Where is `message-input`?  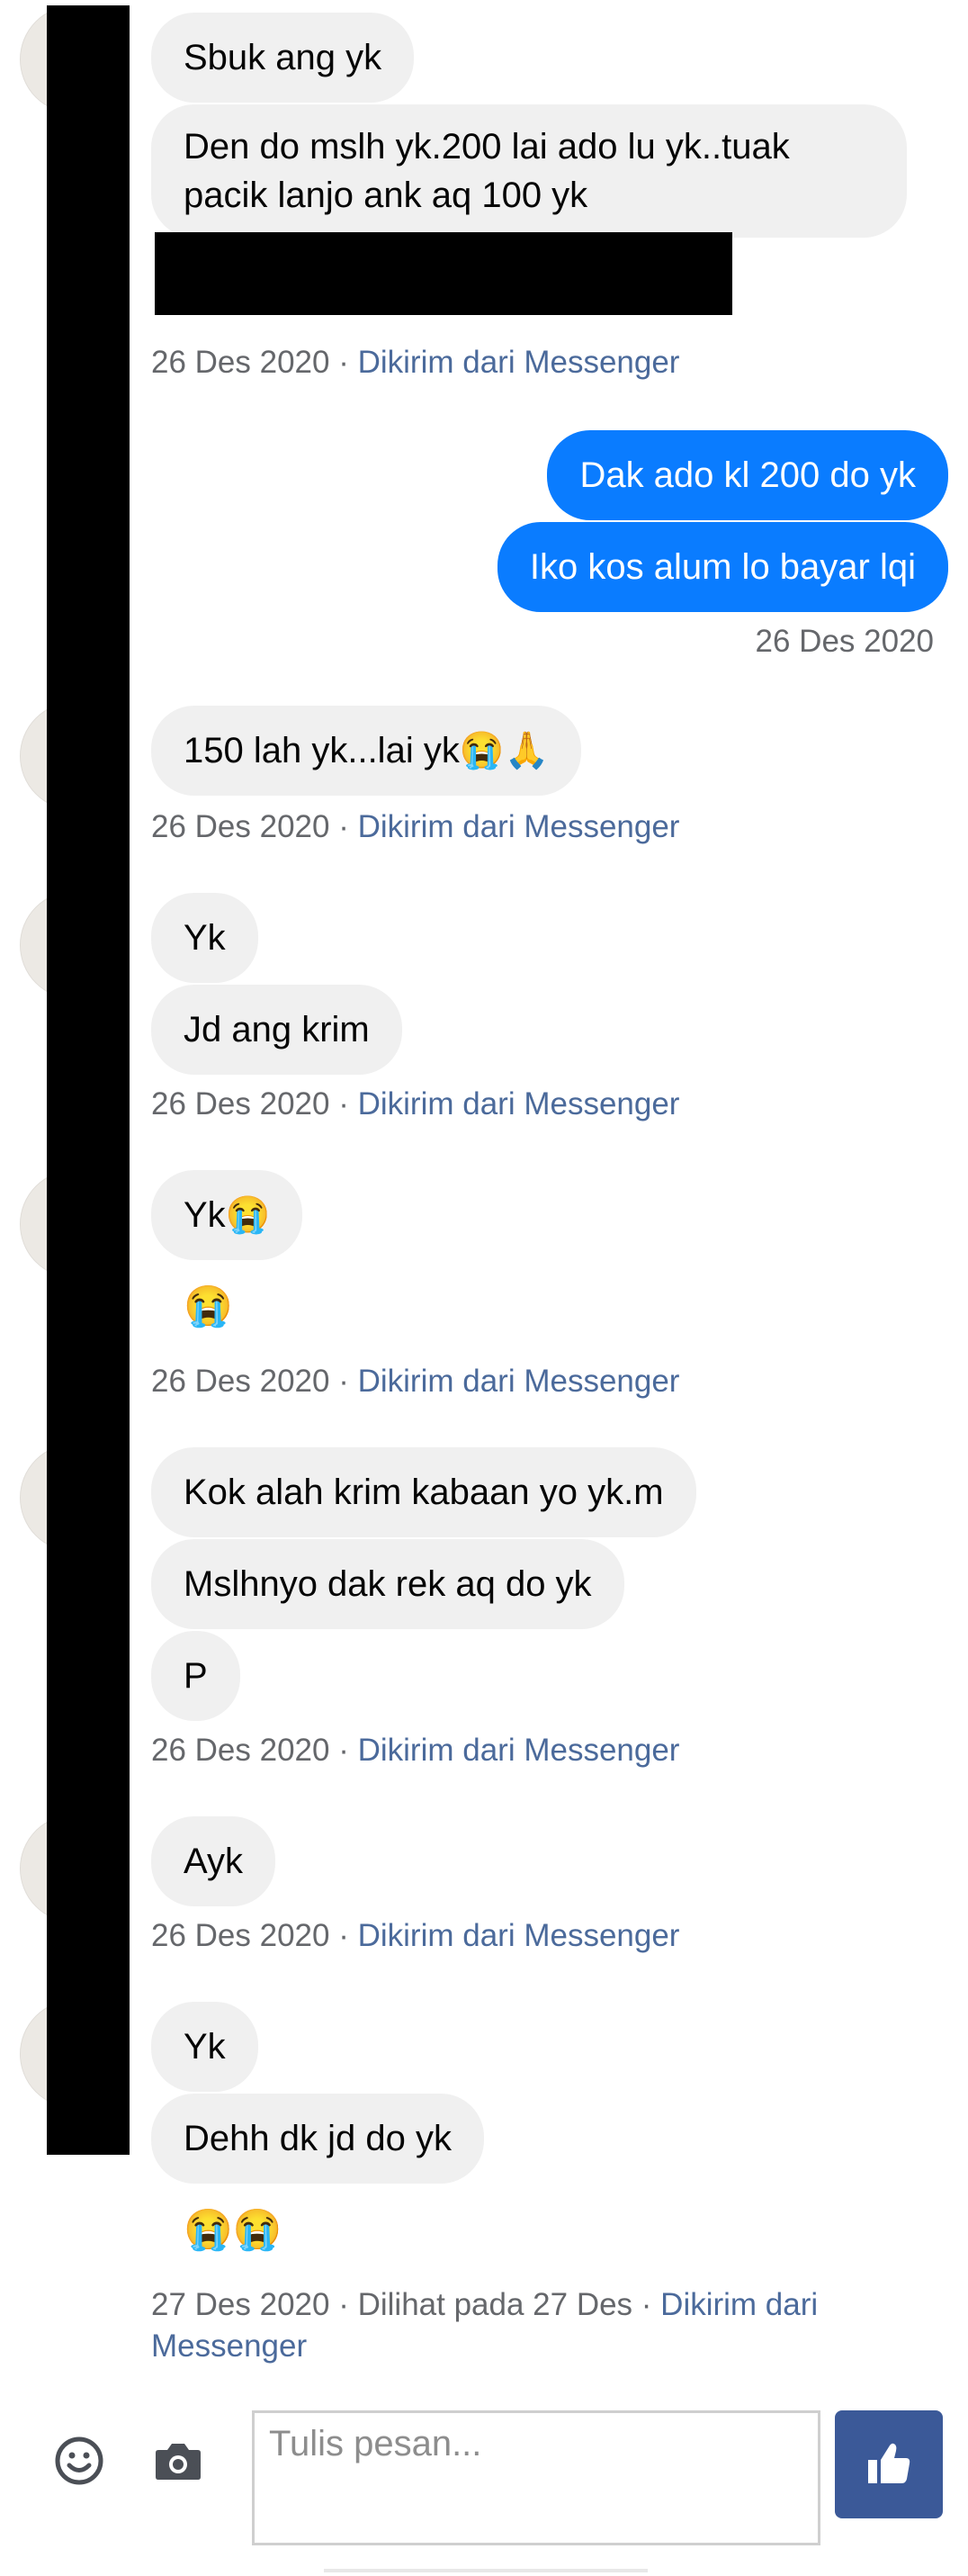
message-input is located at coordinates (536, 2477).